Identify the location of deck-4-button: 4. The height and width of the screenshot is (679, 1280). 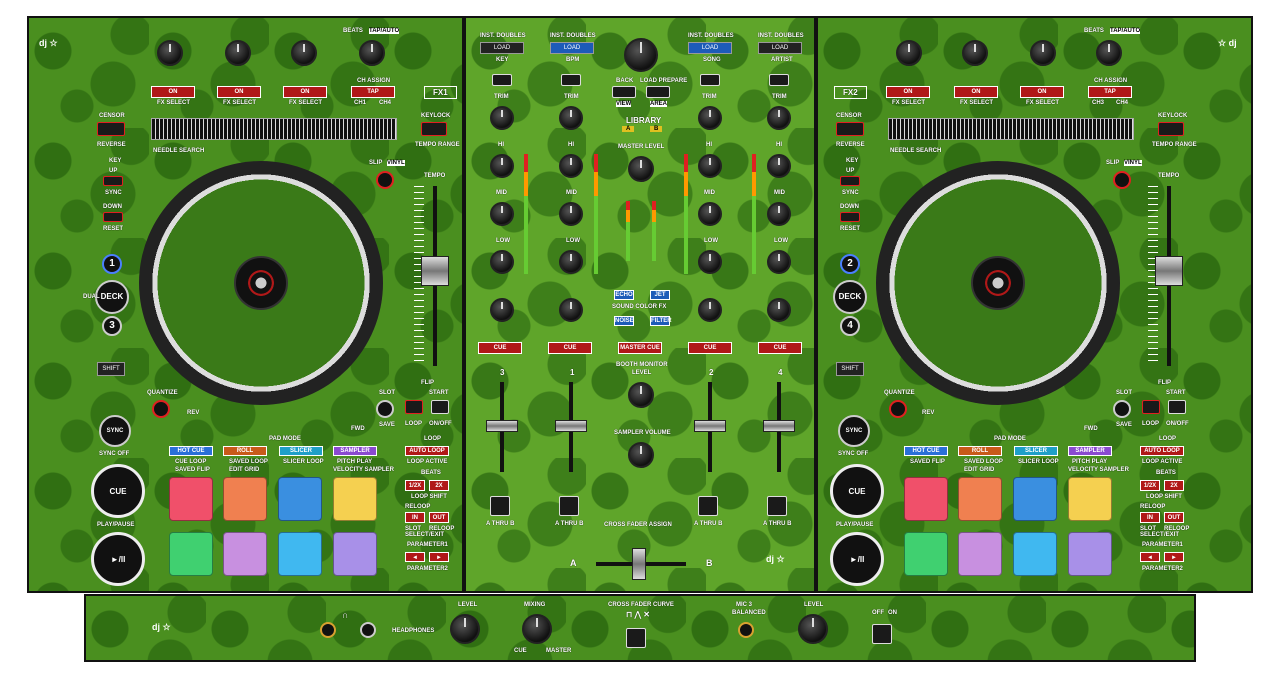
(850, 326).